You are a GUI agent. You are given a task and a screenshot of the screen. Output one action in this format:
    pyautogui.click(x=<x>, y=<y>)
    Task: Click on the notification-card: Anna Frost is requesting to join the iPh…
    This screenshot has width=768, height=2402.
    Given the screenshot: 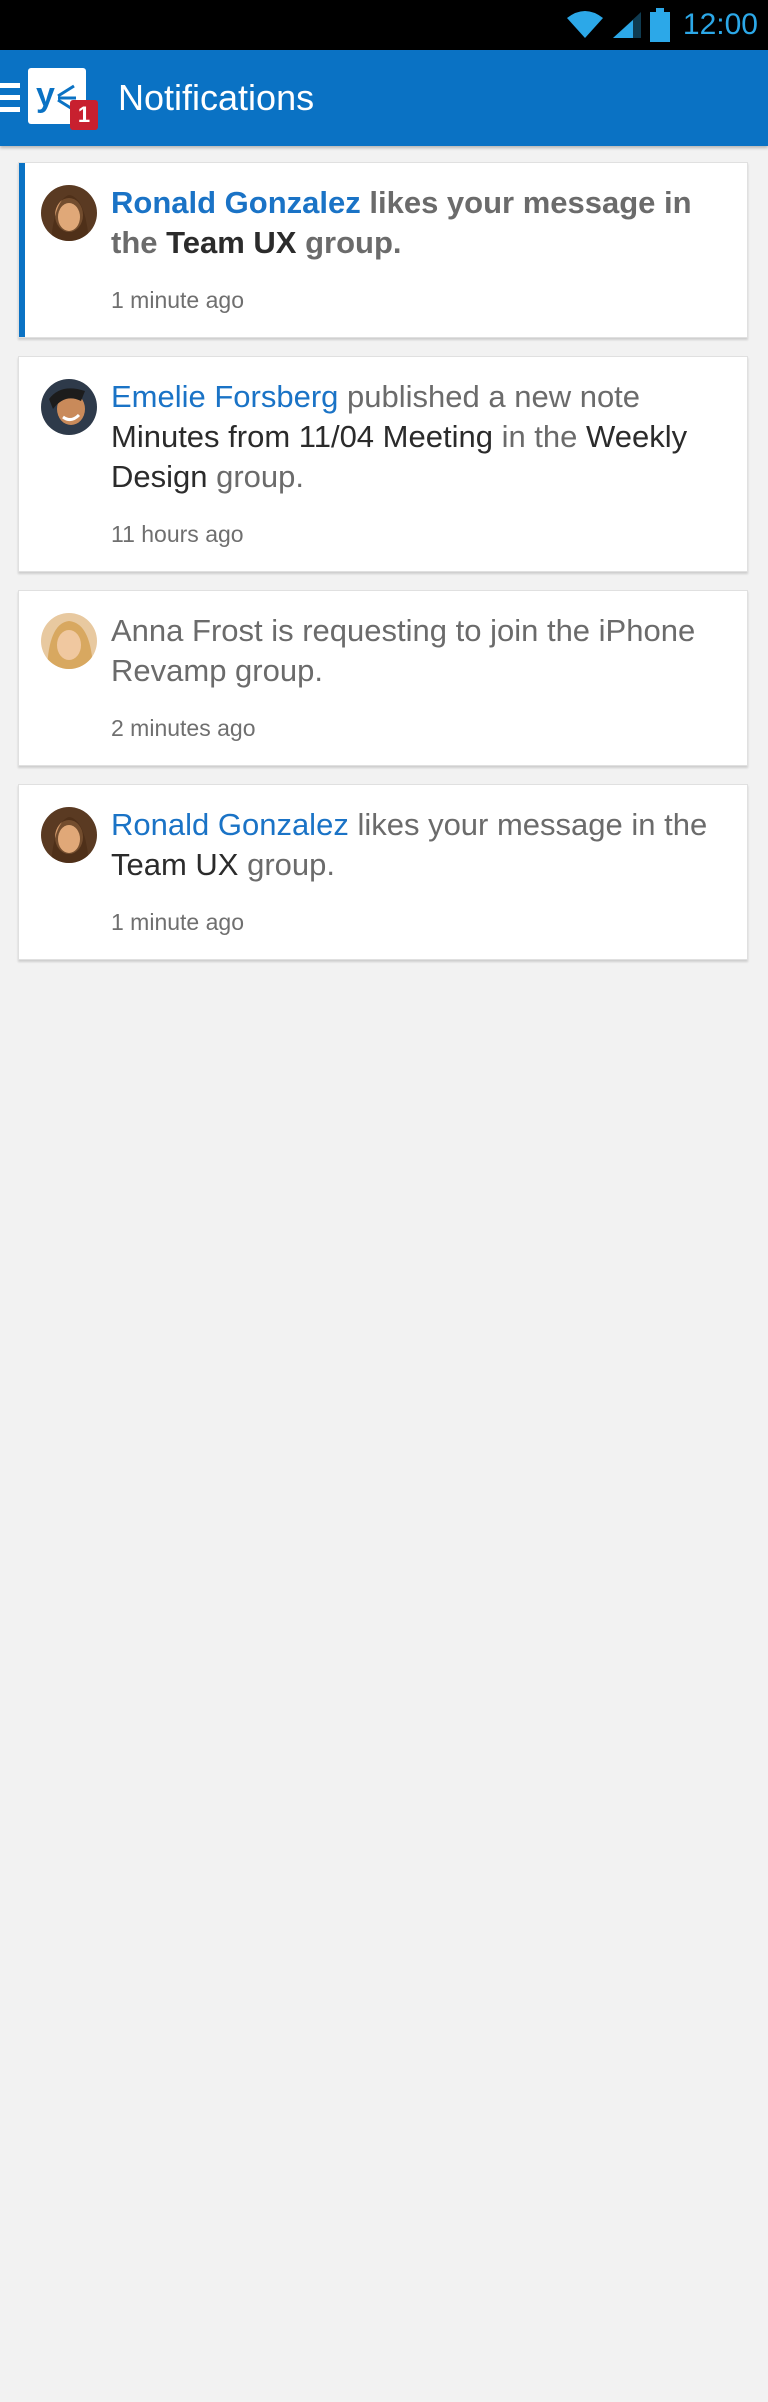 What is the action you would take?
    pyautogui.click(x=383, y=678)
    